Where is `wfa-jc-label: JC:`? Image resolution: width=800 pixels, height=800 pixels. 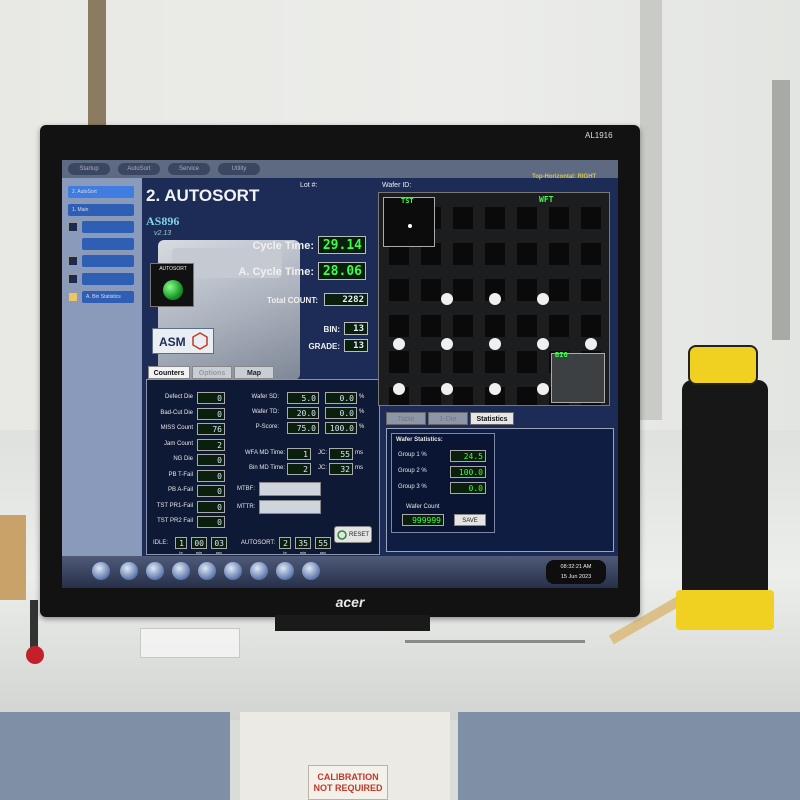 wfa-jc-label: JC: is located at coordinates (322, 453).